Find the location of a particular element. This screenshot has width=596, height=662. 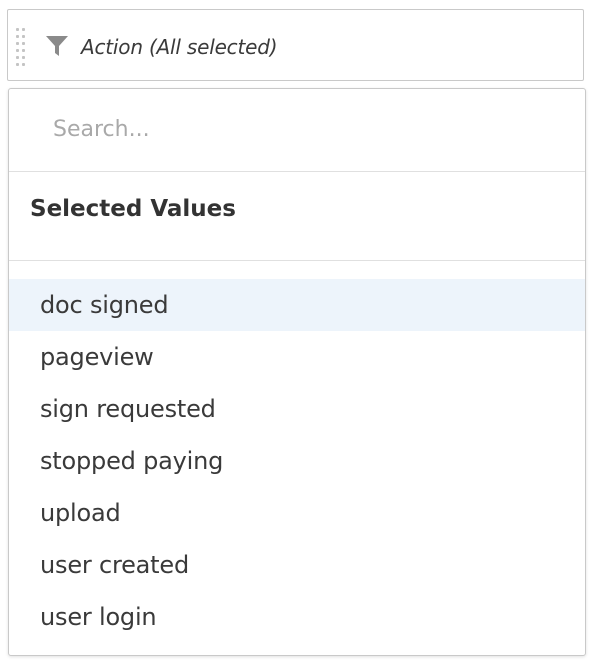

search-row is located at coordinates (297, 130).